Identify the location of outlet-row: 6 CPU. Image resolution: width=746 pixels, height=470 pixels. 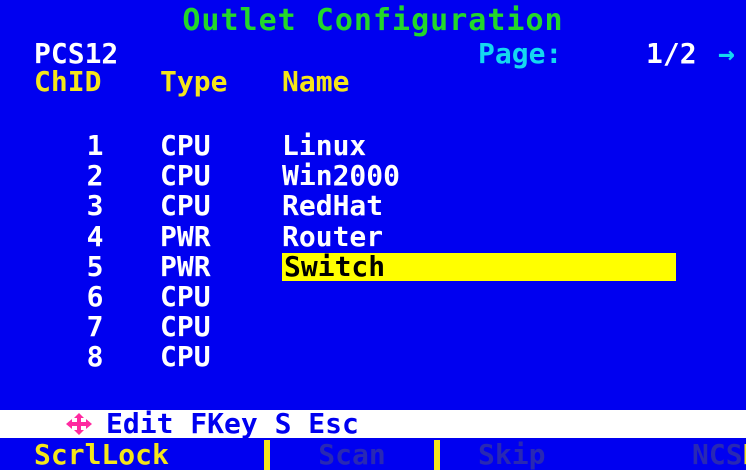
(373, 298).